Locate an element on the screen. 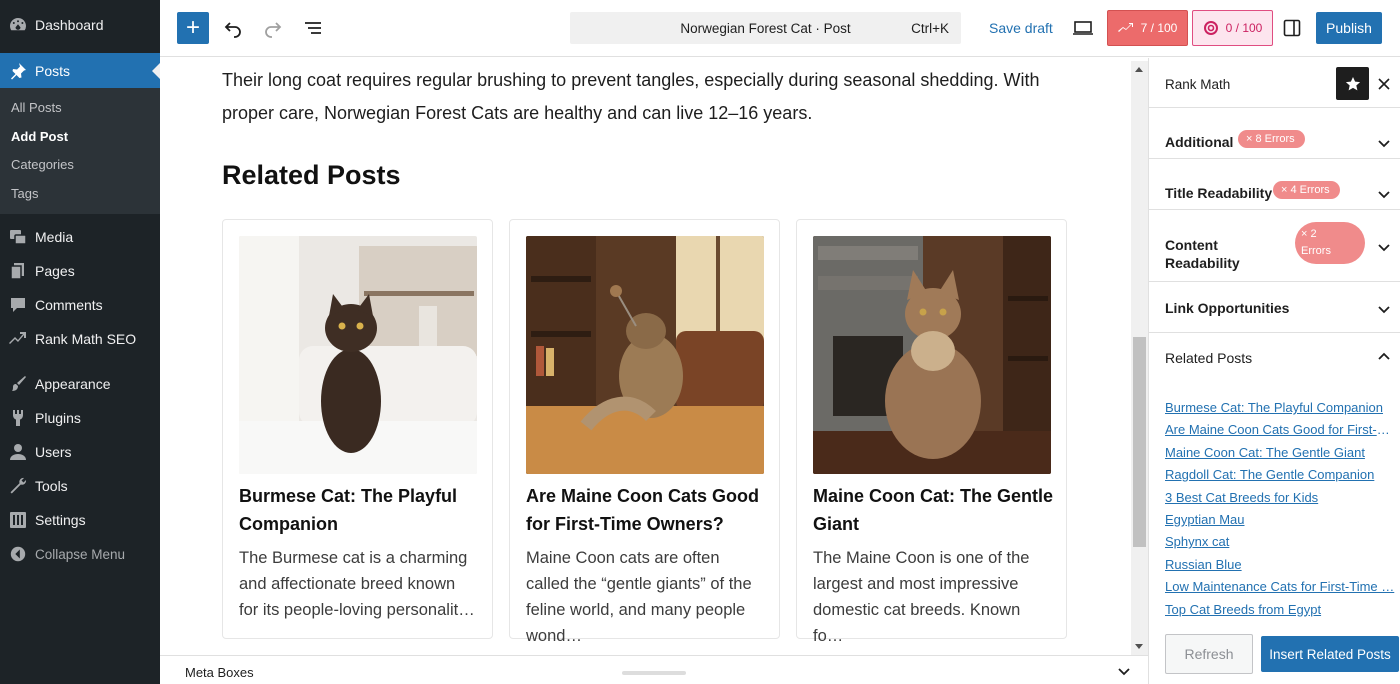  error-count: 4 Errors is located at coordinates (1310, 190).